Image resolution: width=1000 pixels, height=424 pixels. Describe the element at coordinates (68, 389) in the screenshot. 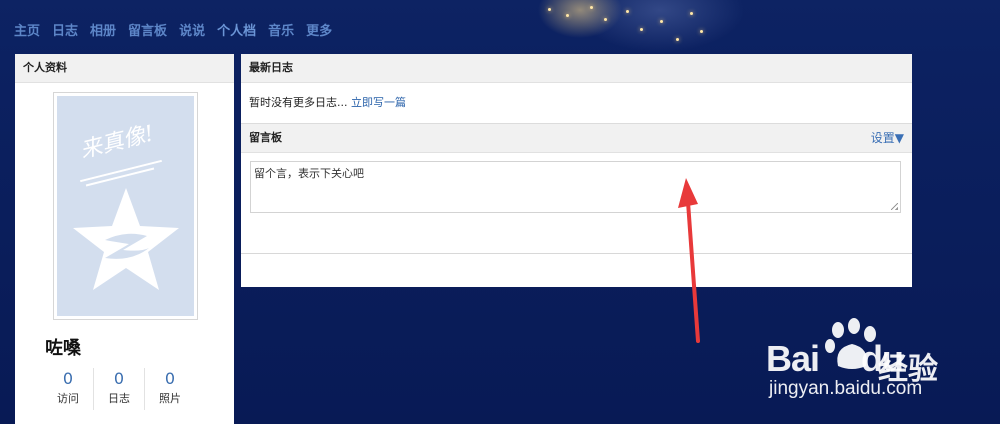

I see `stat-visits: 0 访问` at that location.